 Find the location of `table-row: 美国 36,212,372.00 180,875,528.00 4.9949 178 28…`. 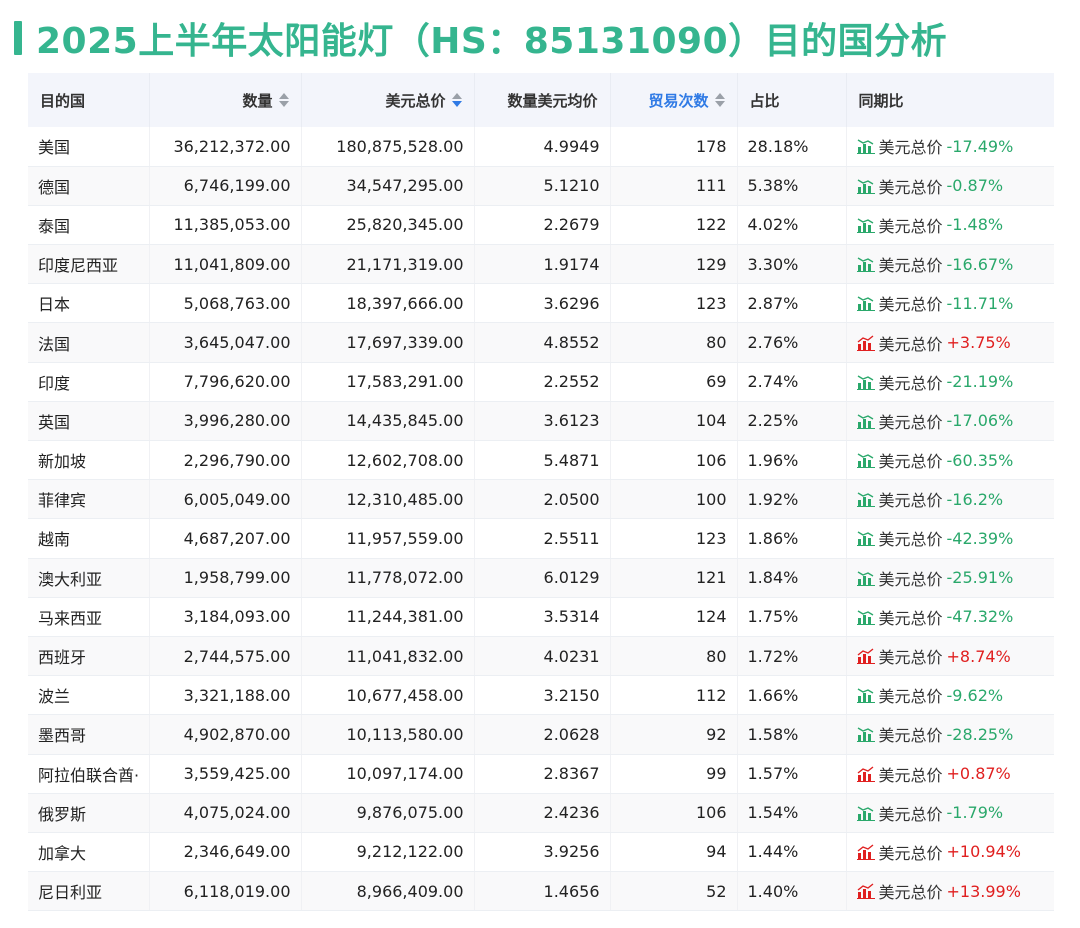

table-row: 美国 36,212,372.00 180,875,528.00 4.9949 178 28… is located at coordinates (541, 147).